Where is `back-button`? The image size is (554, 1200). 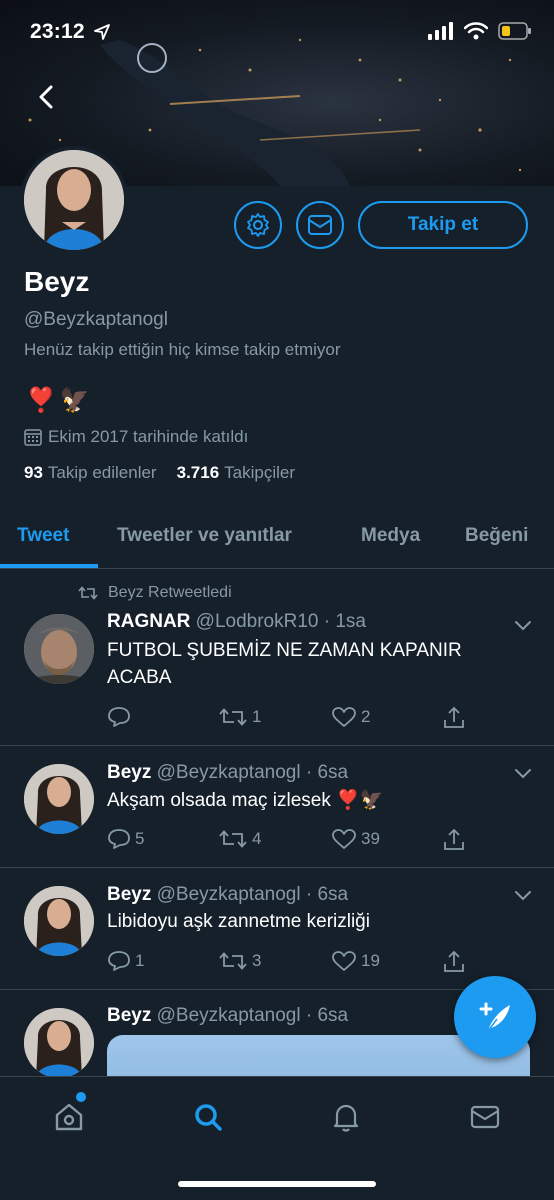
back-button is located at coordinates (47, 97).